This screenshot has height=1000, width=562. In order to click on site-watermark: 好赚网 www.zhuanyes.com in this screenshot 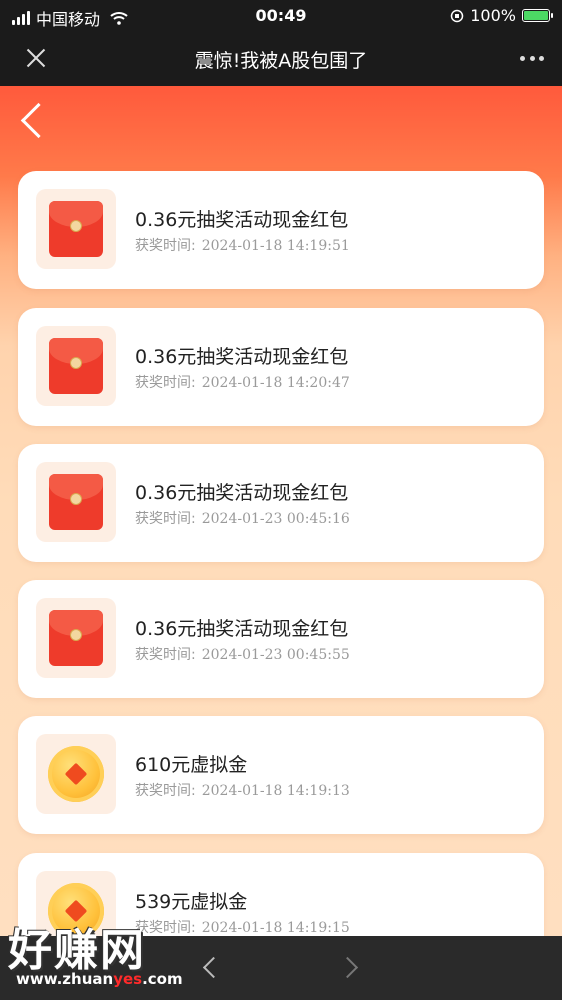, I will do `click(97, 953)`.